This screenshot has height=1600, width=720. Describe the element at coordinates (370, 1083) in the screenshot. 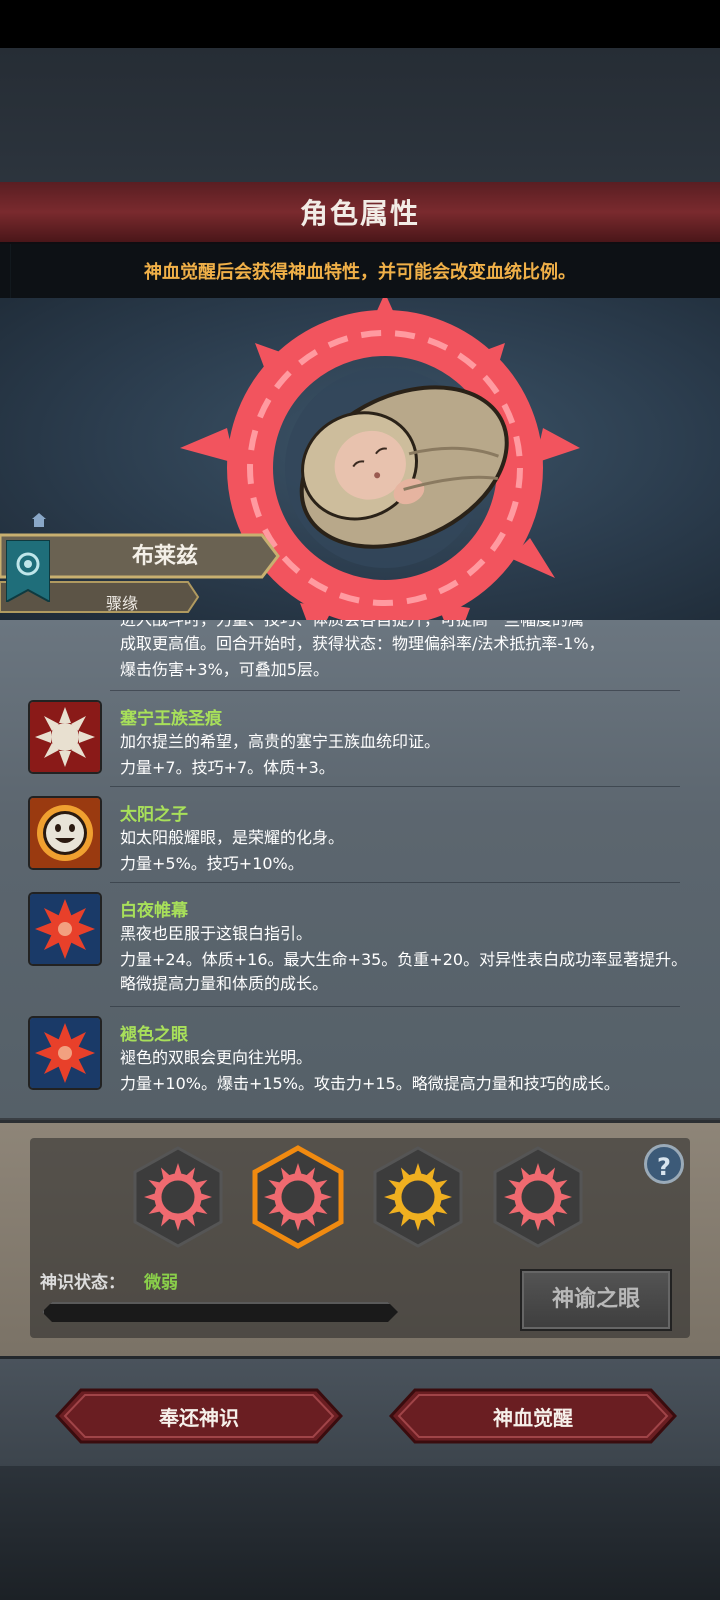

I see `trait-effect: 力量+10%。爆击+15%。攻击力+15。略微提高力量和技巧的成长。` at that location.